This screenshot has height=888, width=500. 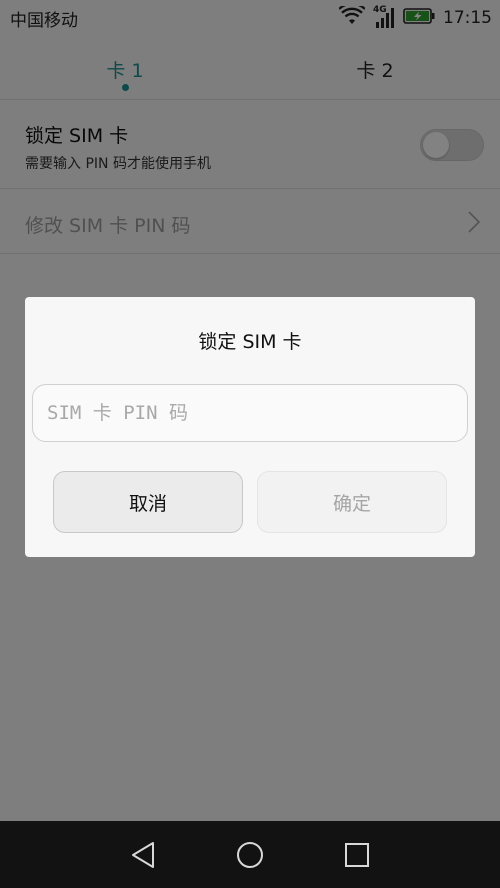 I want to click on navigation-bar, so click(x=250, y=854).